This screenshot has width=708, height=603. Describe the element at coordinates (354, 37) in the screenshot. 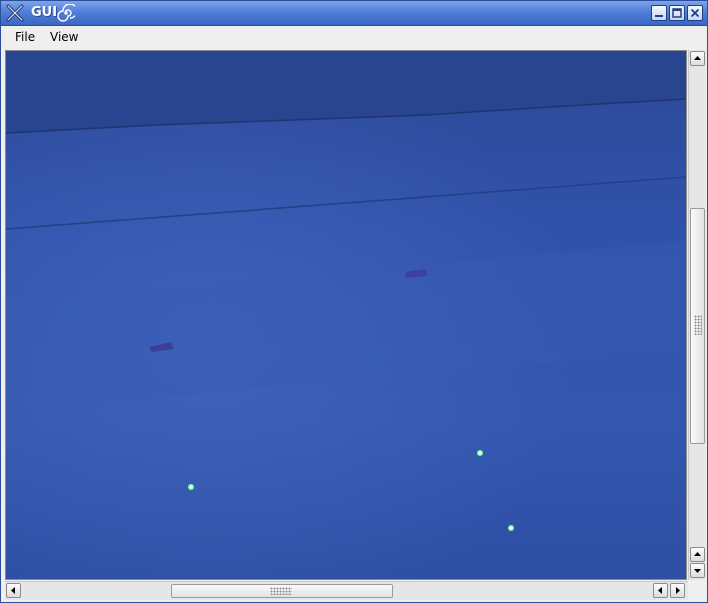

I see `menu-bar: File View` at that location.